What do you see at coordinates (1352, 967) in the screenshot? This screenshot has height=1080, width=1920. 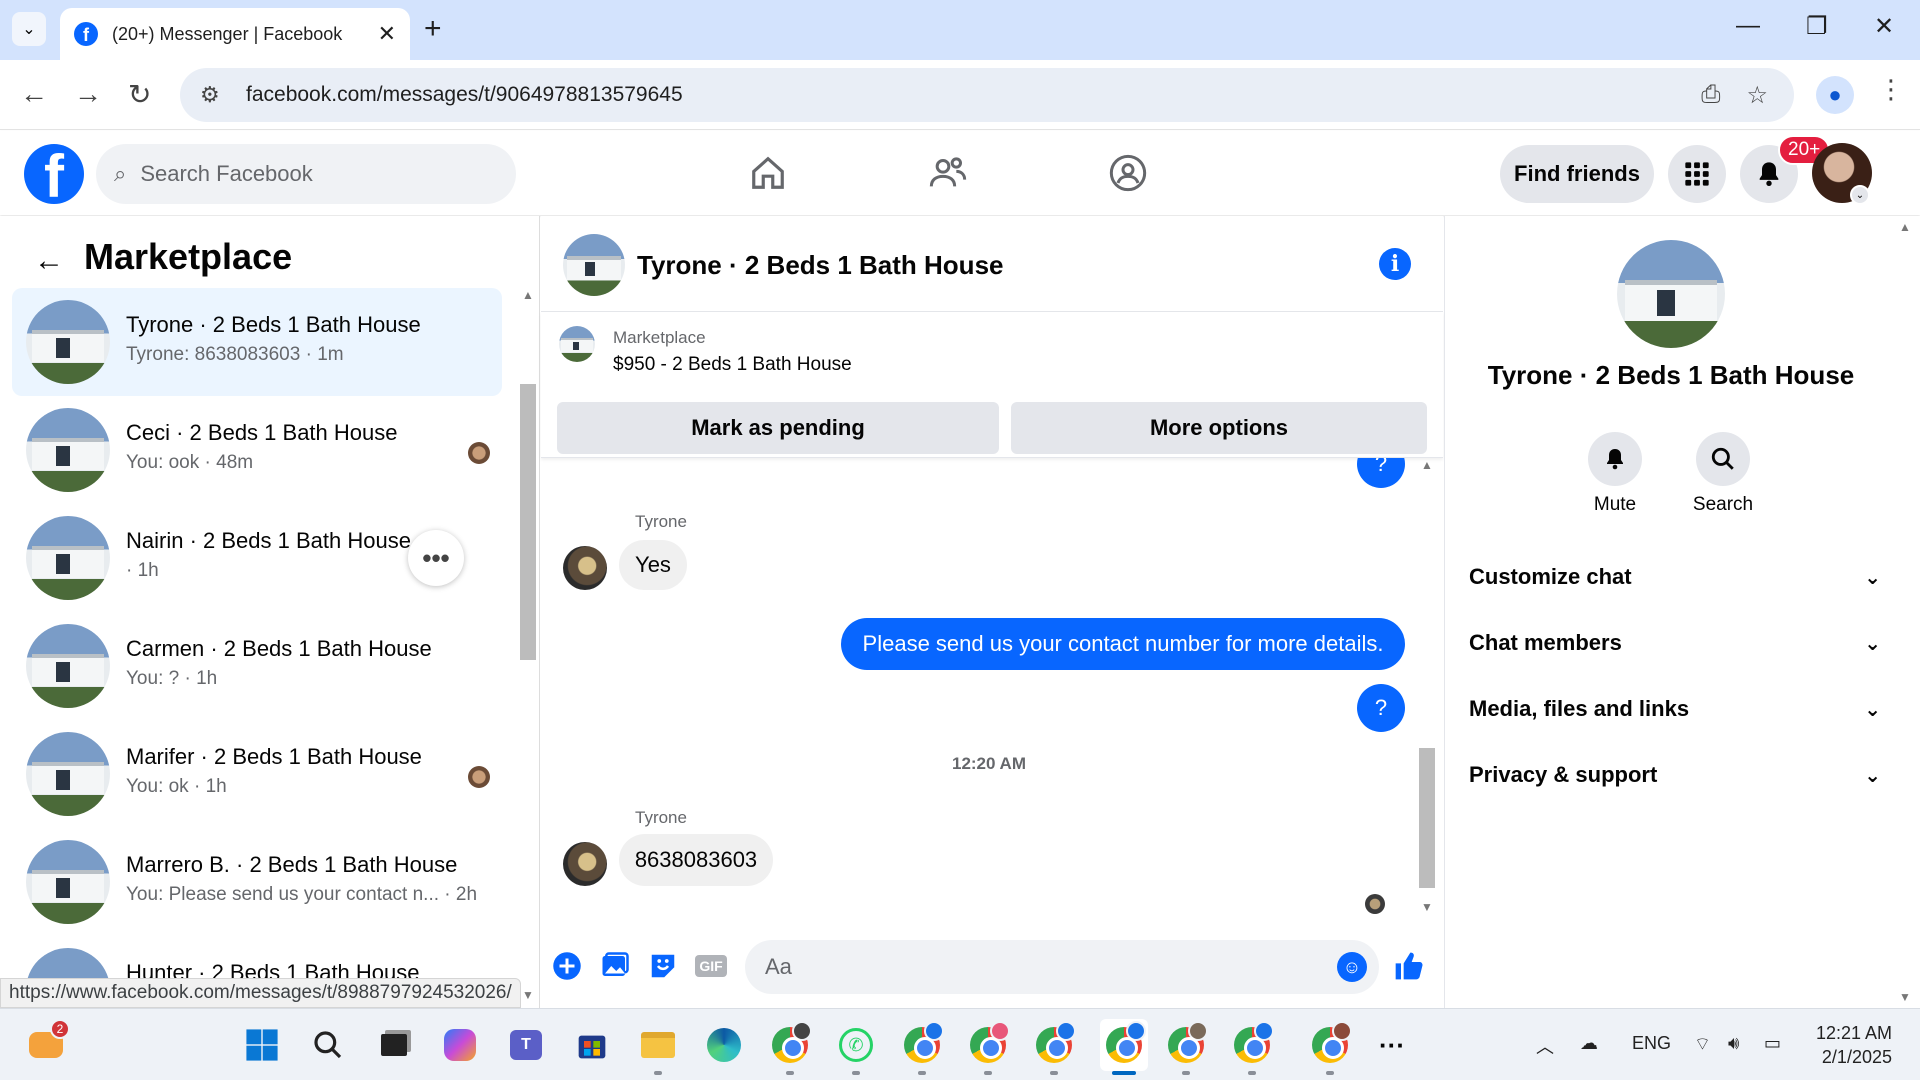 I see `emoji-icon: ☺` at bounding box center [1352, 967].